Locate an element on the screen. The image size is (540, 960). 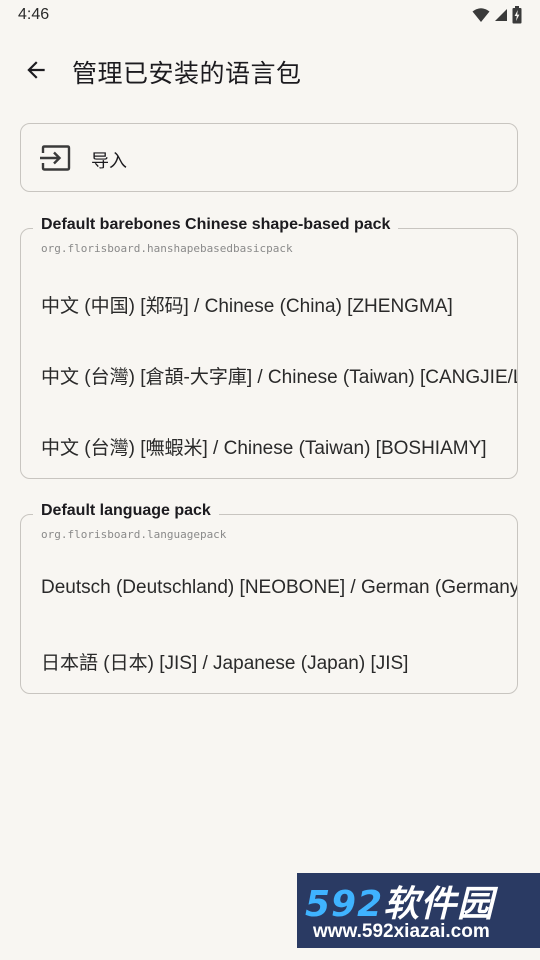
list-item: 日本語 (日本) [JIS] / Japanese (Japan) [JIS] is located at coordinates (224, 661).